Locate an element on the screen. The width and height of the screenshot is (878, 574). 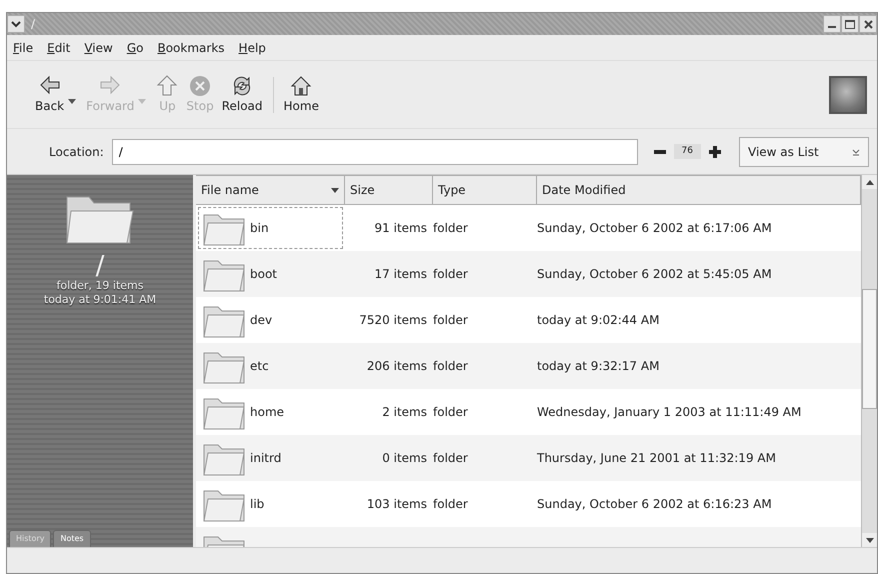
table-cell-text: Sunday, October 6 2002 at 6:16:23 AM is located at coordinates (655, 504).